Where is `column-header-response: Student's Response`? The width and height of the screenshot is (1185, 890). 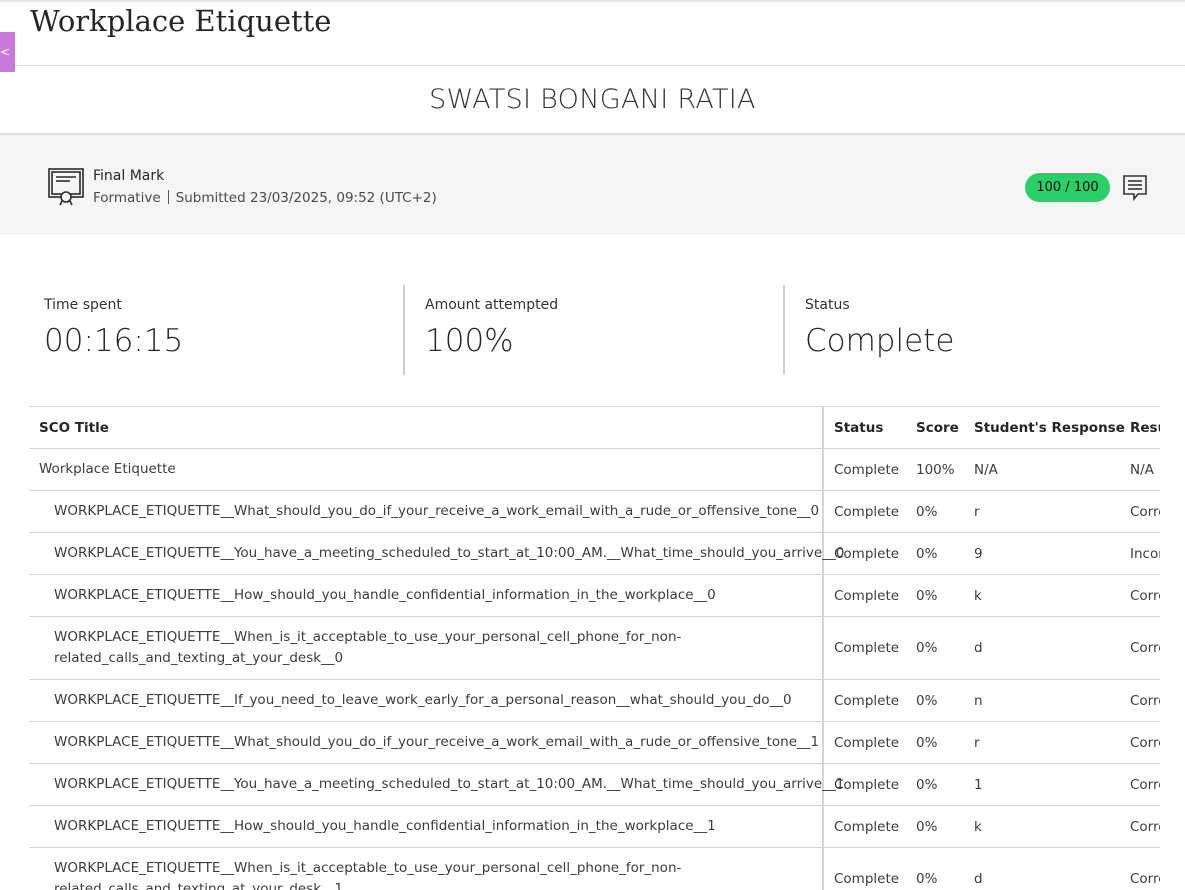 column-header-response: Student's Response is located at coordinates (1044, 427).